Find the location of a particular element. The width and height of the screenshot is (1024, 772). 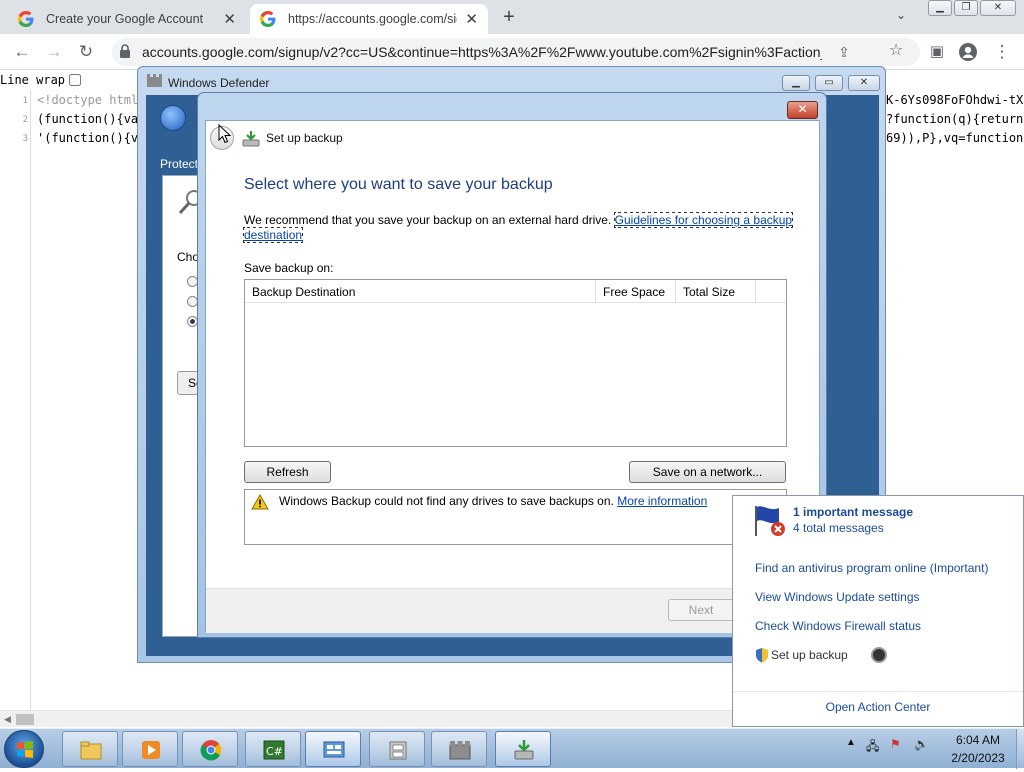

minimize-button: ▁ is located at coordinates (940, 8).